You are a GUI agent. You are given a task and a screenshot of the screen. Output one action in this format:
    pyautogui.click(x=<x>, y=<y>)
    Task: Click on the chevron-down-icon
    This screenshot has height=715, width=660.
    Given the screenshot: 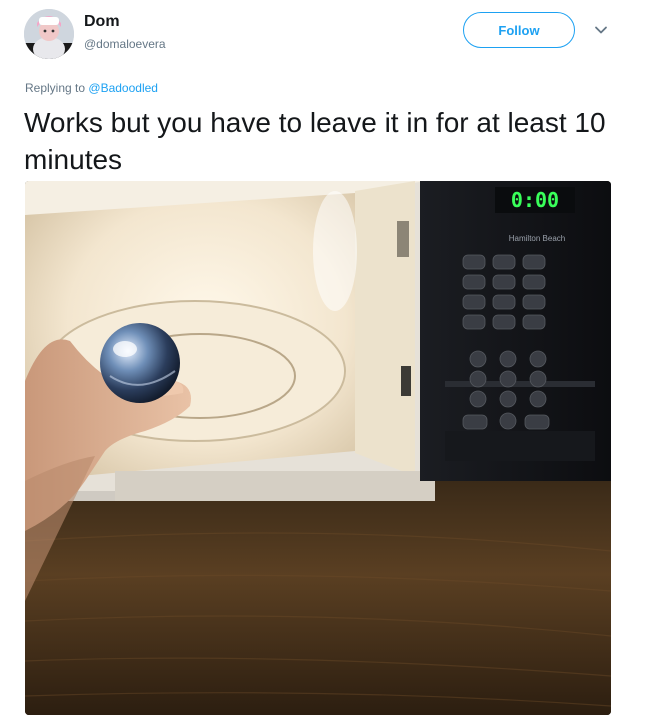 What is the action you would take?
    pyautogui.click(x=601, y=30)
    